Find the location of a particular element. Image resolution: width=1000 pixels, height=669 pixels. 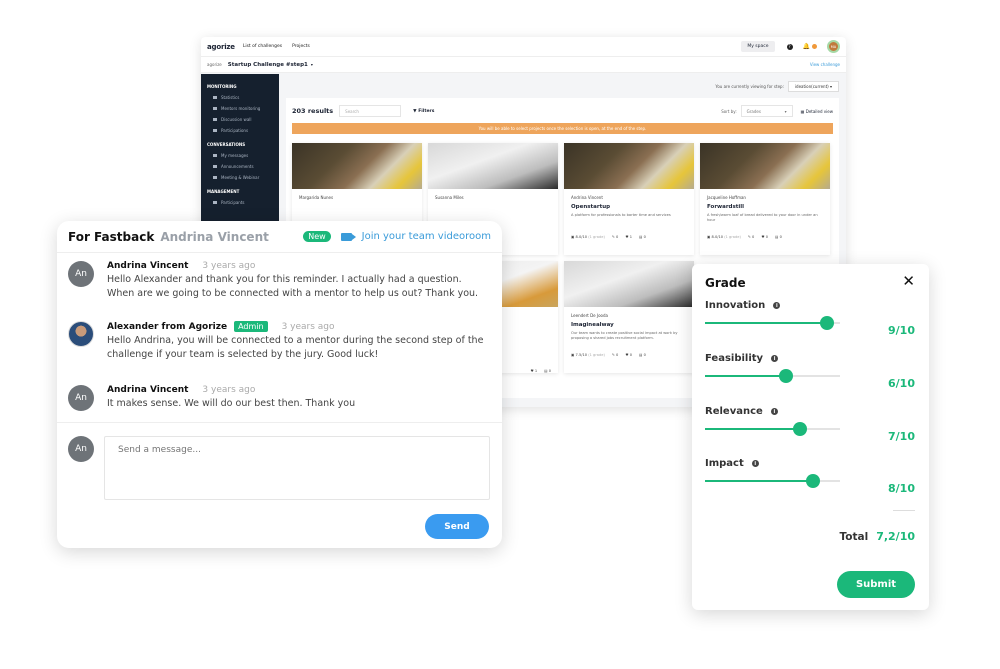

sidebar-item-participants: Participants is located at coordinates (240, 202).